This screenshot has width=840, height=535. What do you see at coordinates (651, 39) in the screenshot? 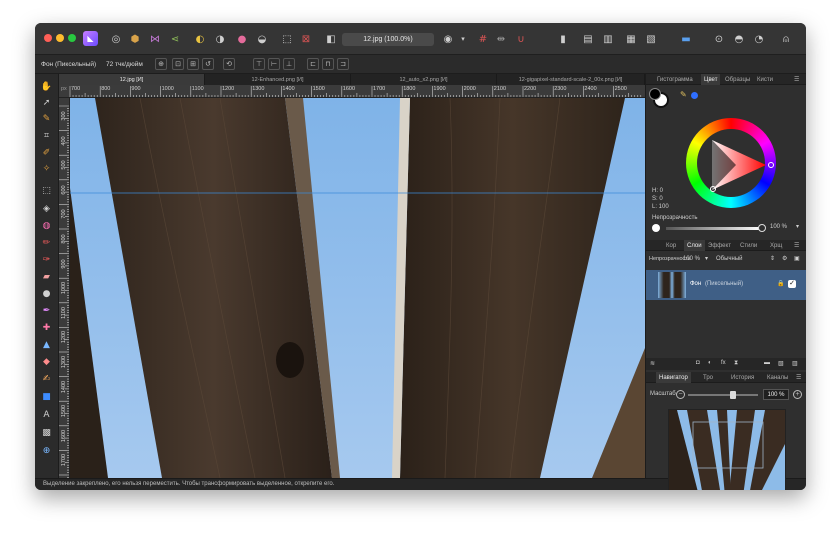
I see `distribute-icon: ▧` at bounding box center [651, 39].